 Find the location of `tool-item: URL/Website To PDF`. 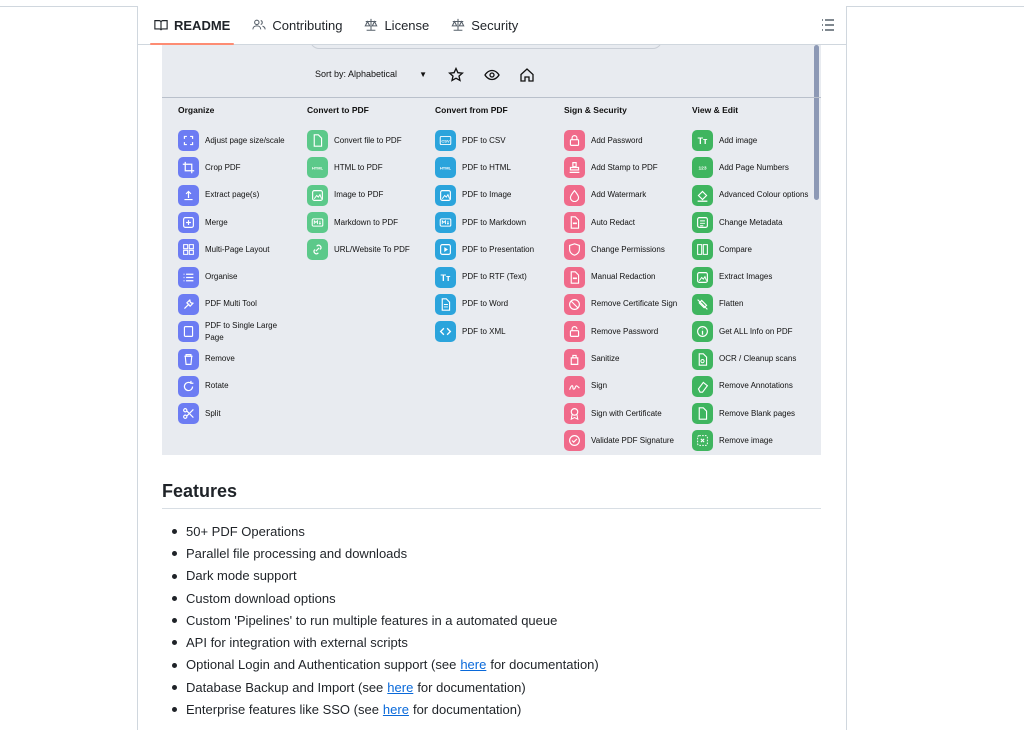

tool-item: URL/Website To PDF is located at coordinates (369, 249).